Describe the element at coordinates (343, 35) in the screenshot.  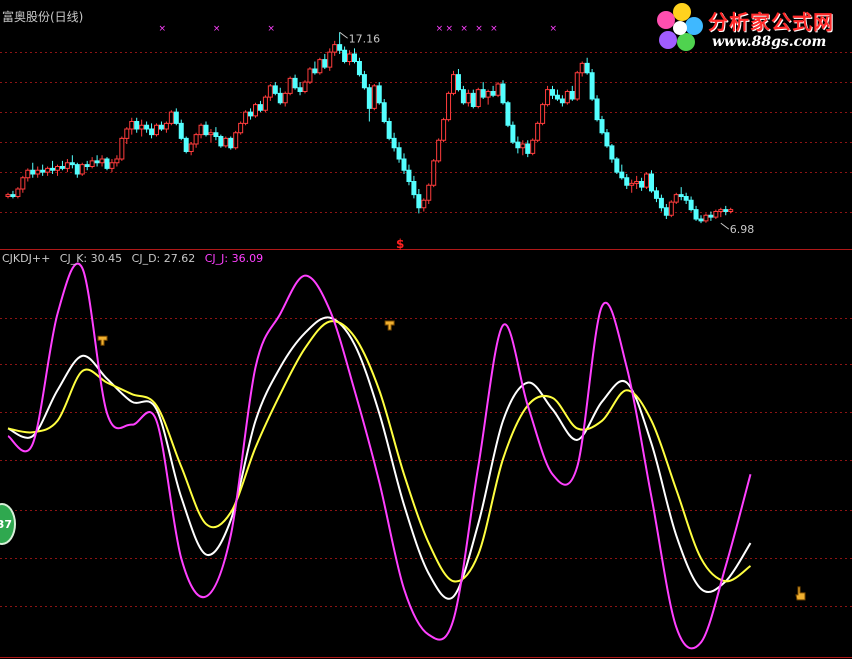
I see `price-annotation-pointer` at that location.